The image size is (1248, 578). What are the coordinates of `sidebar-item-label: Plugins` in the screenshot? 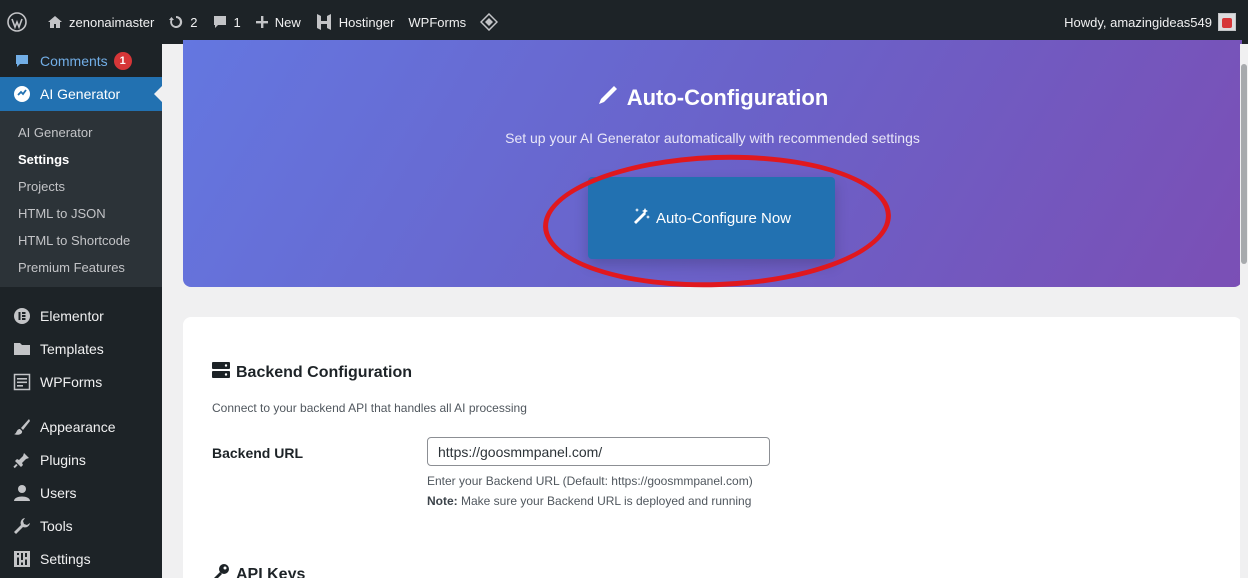 It's located at (63, 459).